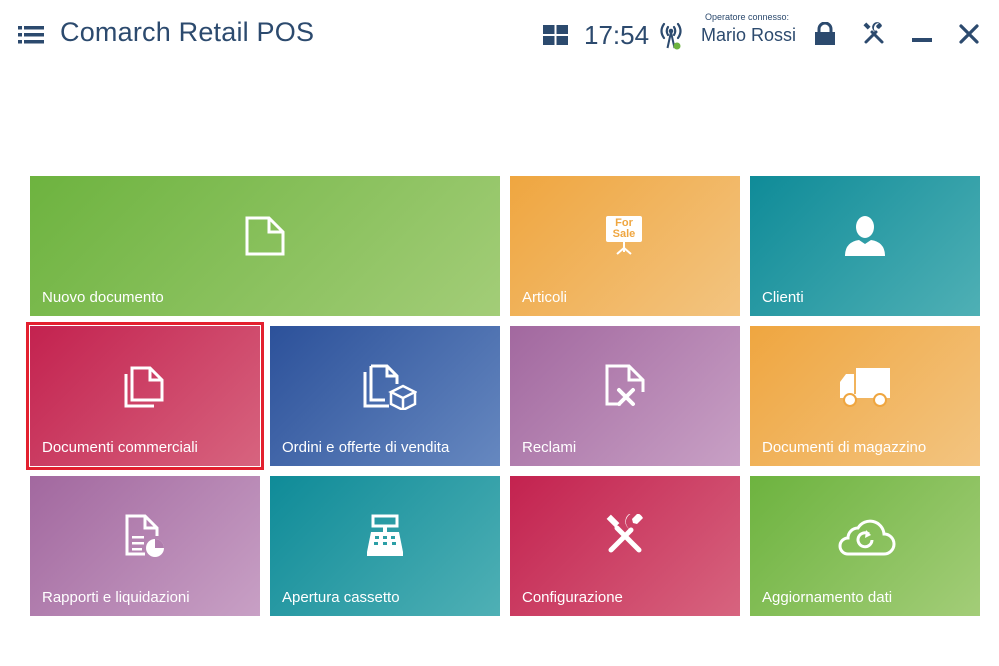  Describe the element at coordinates (625, 235) in the screenshot. I see `for-sale-sign-icon: For Sale` at that location.